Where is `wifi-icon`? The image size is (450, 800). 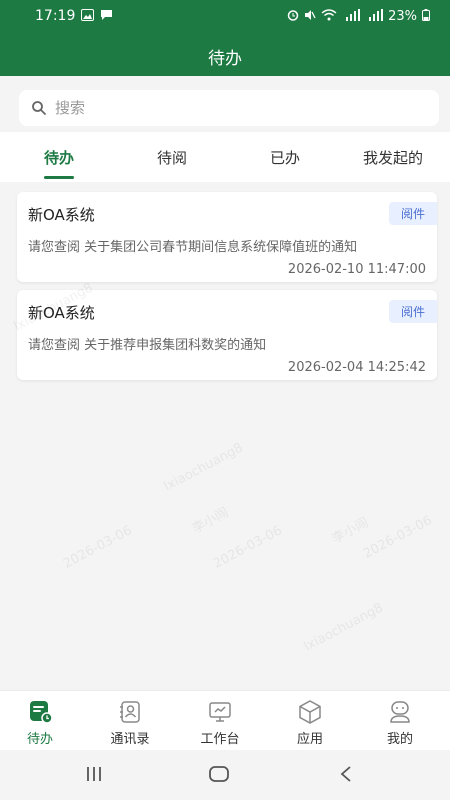 wifi-icon is located at coordinates (329, 16).